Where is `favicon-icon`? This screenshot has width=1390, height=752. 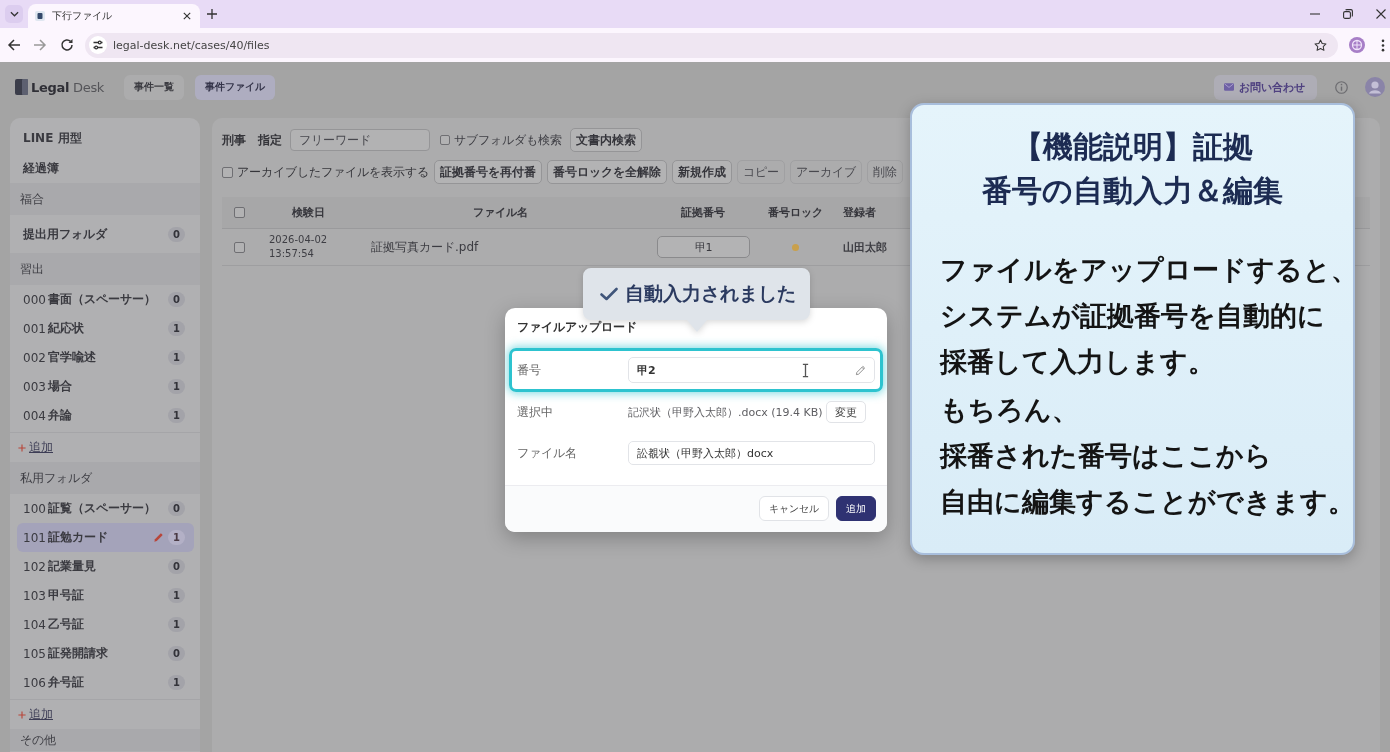
favicon-icon is located at coordinates (40, 16).